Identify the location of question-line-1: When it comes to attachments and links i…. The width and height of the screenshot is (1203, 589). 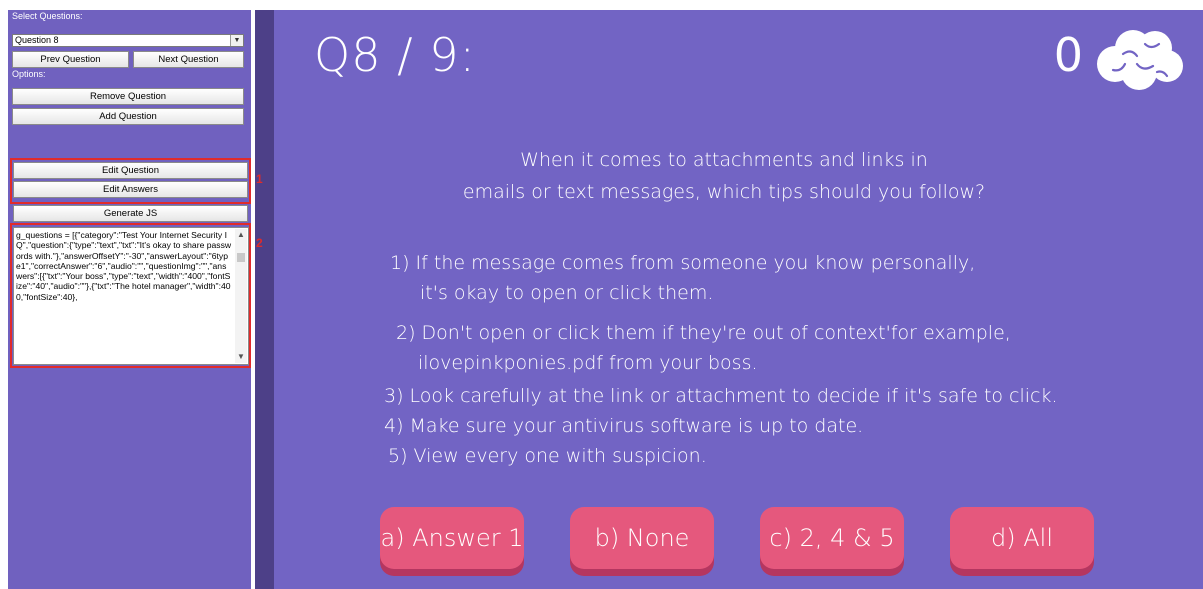
(724, 160).